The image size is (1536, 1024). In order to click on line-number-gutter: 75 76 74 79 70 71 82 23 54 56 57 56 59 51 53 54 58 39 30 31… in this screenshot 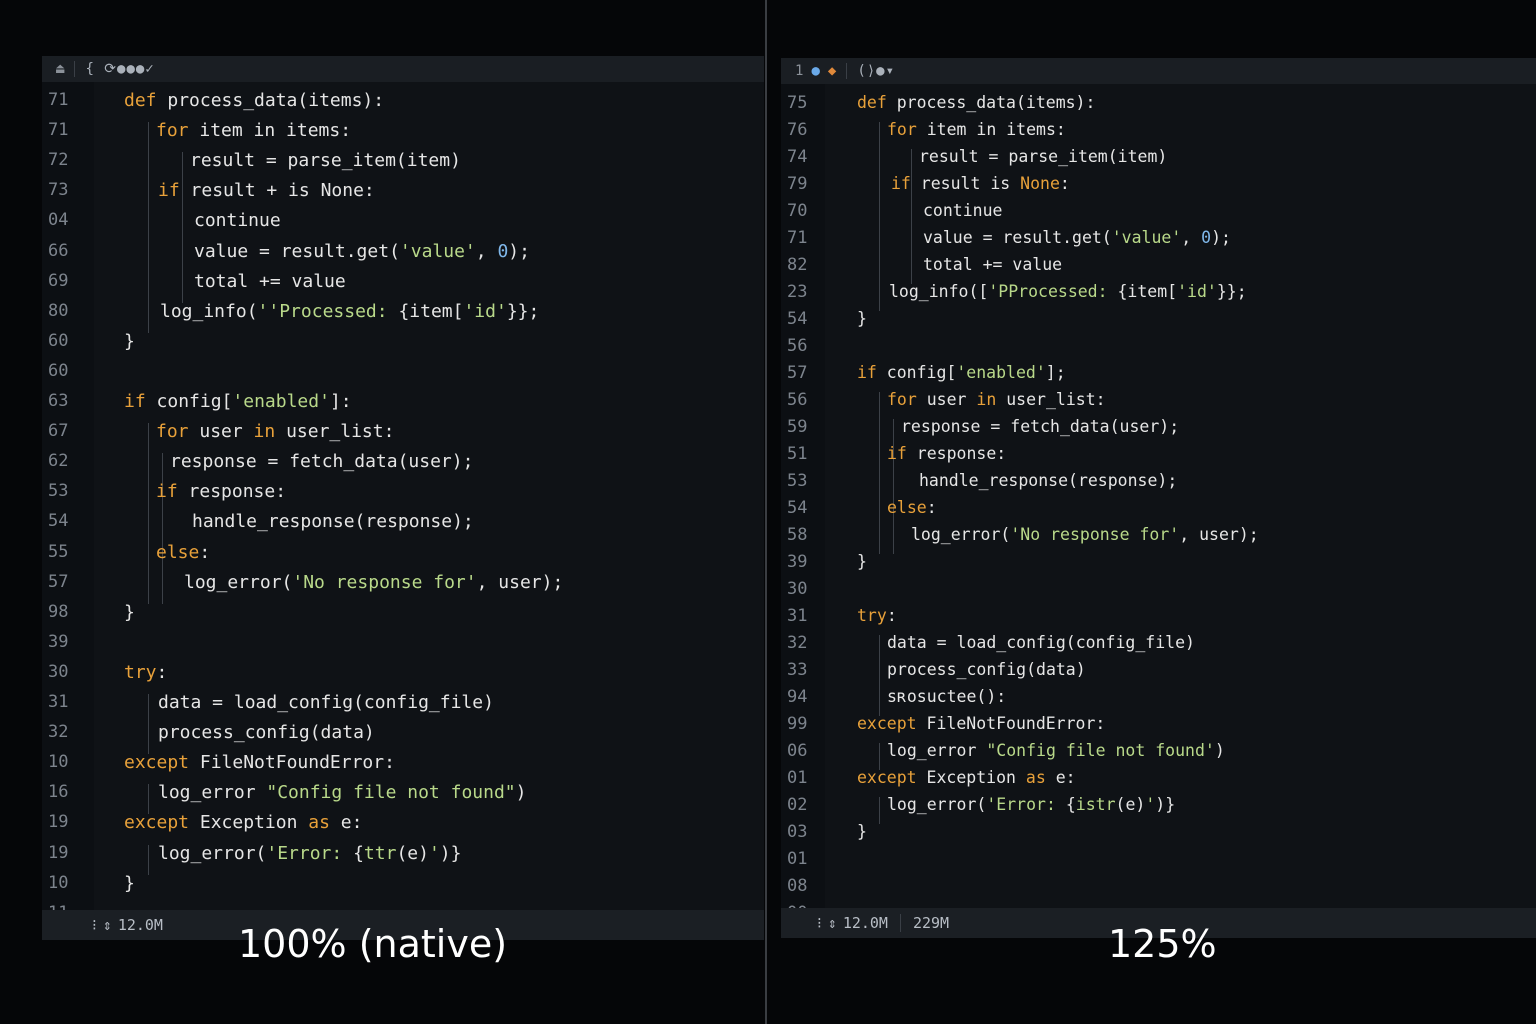, I will do `click(803, 503)`.